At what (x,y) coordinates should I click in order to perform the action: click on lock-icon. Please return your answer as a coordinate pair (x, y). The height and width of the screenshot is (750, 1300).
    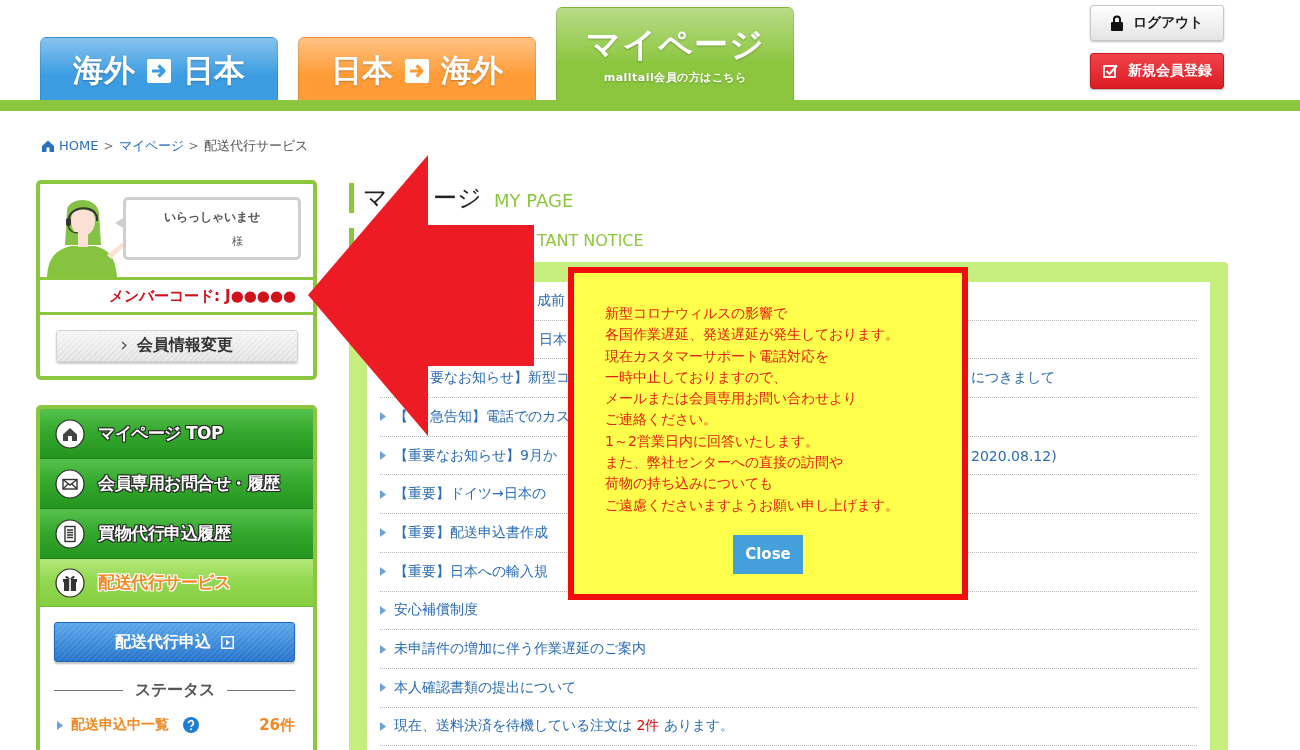
    Looking at the image, I should click on (1117, 23).